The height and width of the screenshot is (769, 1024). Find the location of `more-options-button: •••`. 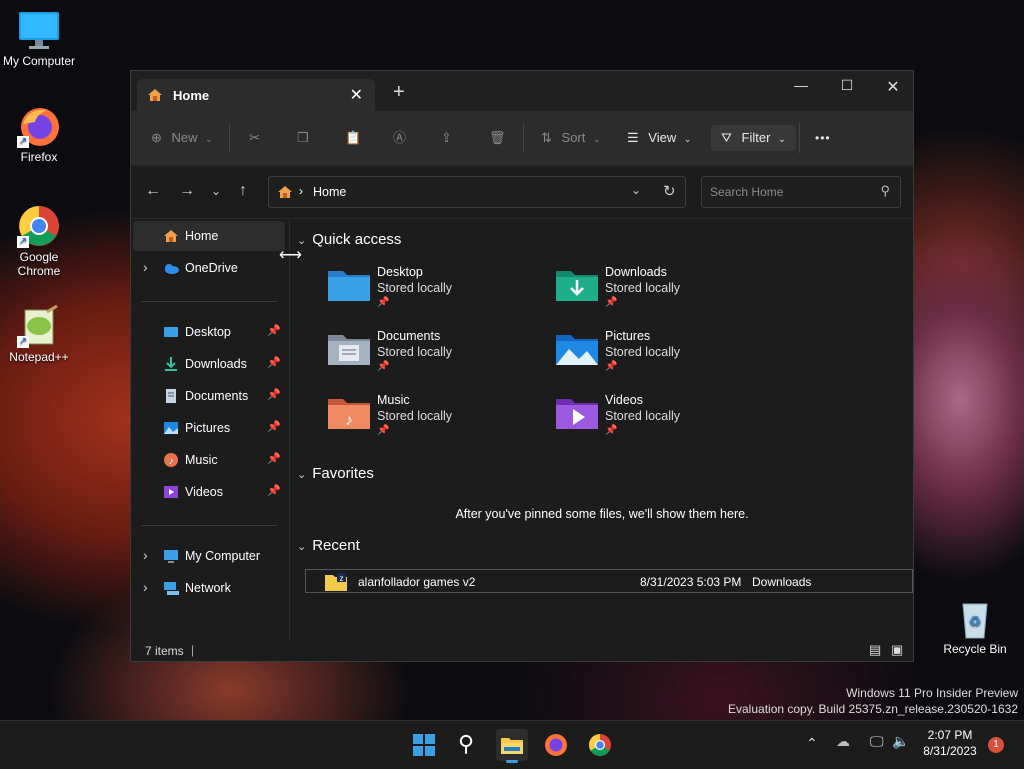

more-options-button: ••• is located at coordinates (823, 138).